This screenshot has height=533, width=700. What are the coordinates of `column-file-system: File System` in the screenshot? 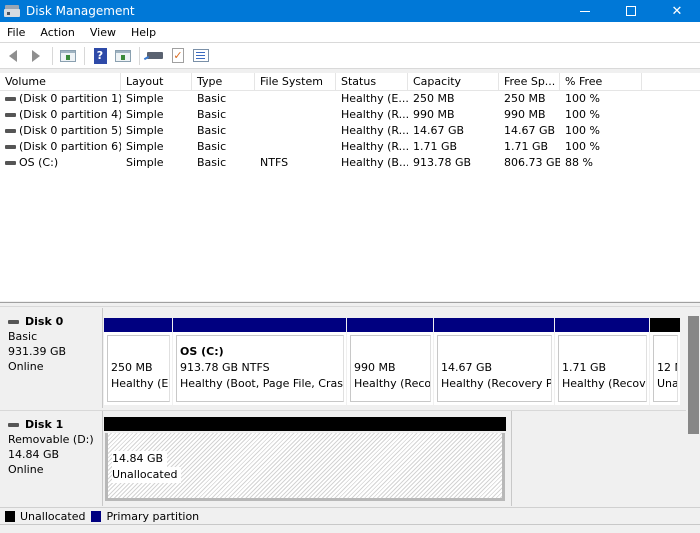 It's located at (295, 81).